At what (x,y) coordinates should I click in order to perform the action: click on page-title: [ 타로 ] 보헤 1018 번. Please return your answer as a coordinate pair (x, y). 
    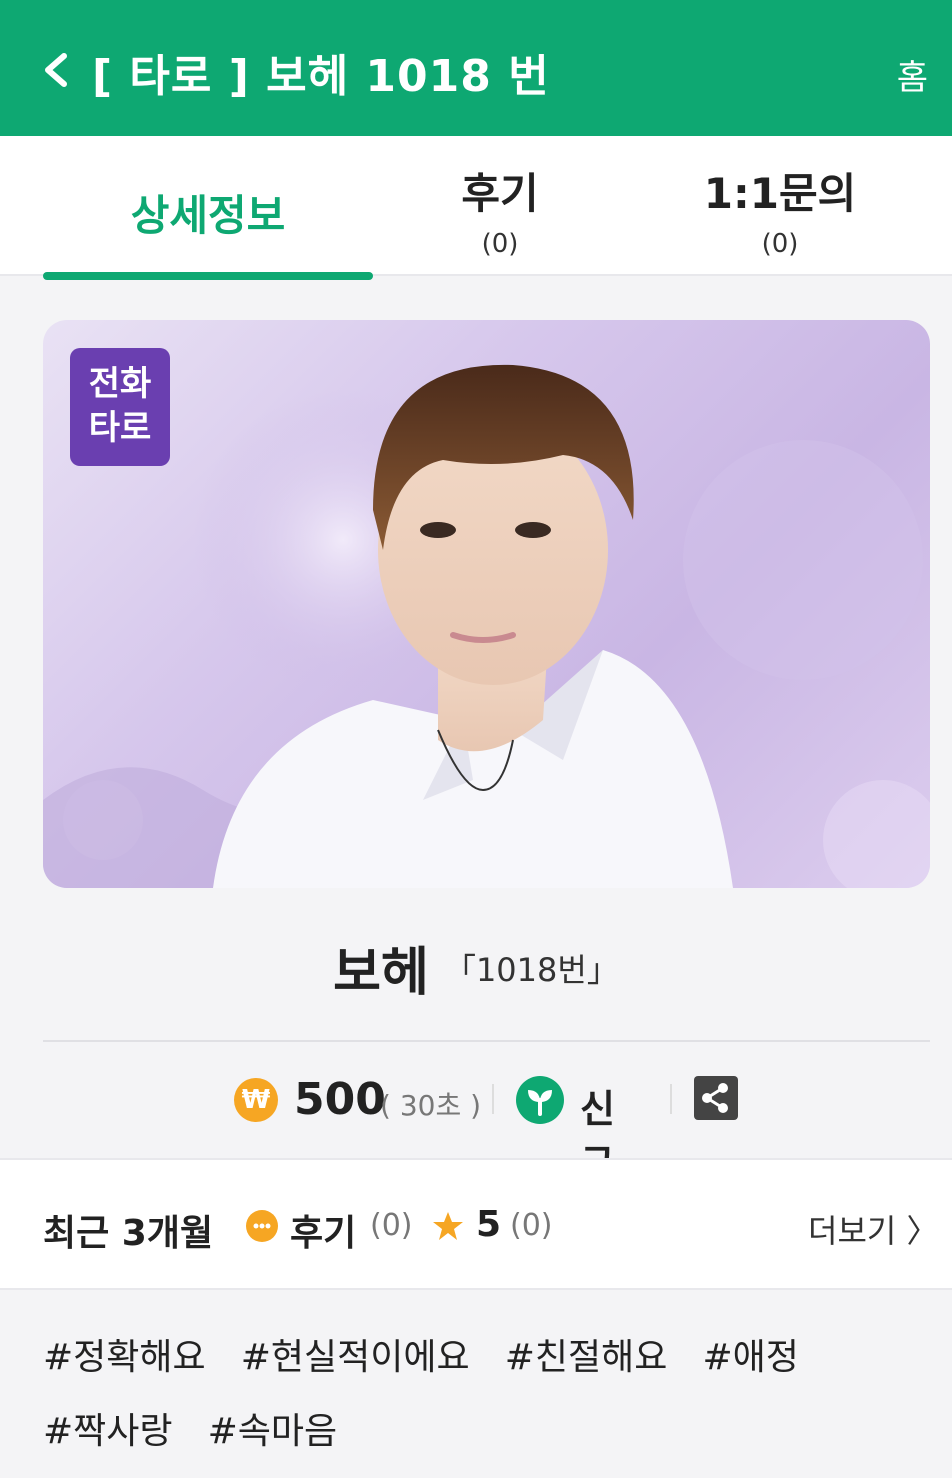
    Looking at the image, I should click on (321, 76).